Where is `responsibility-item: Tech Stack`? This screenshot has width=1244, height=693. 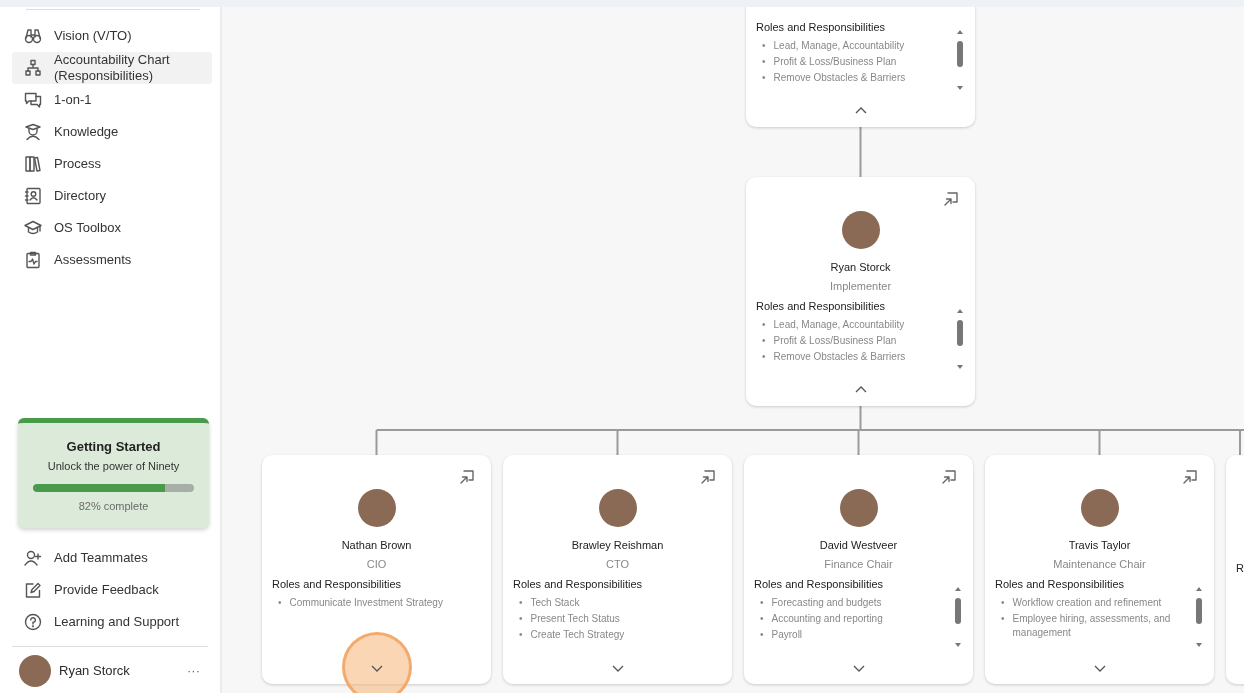
responsibility-item: Tech Stack is located at coordinates (555, 603).